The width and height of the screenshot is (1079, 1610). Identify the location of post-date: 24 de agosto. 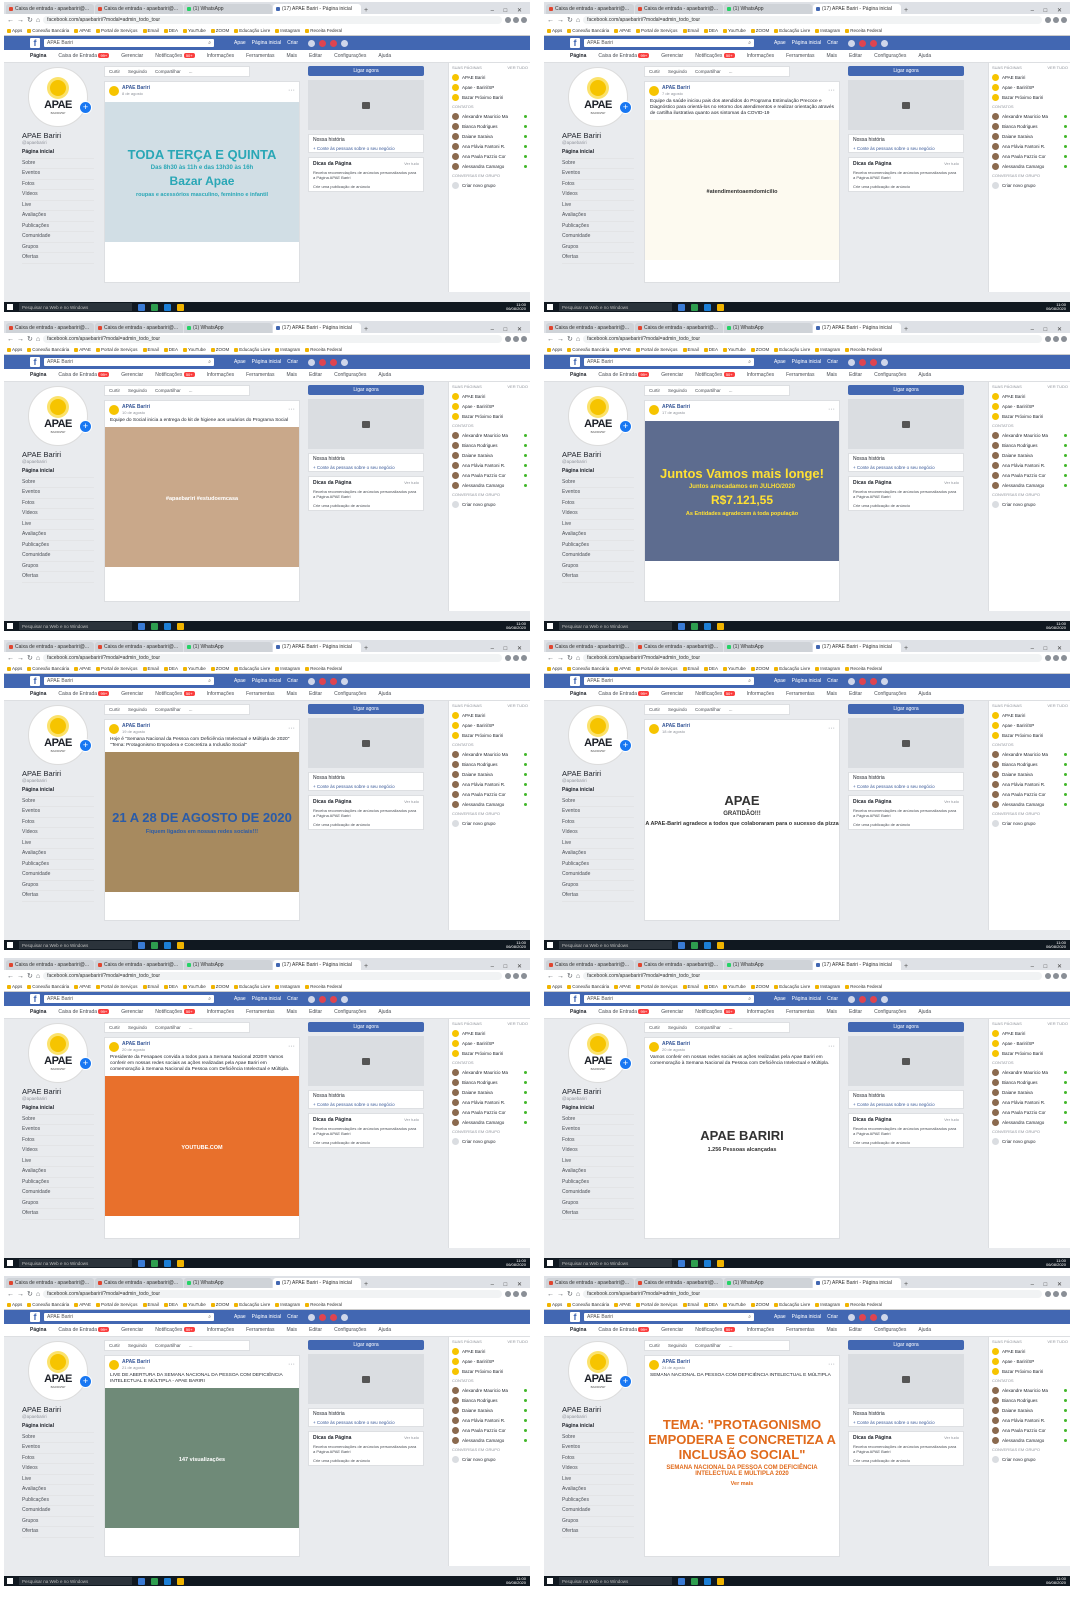
(676, 1367).